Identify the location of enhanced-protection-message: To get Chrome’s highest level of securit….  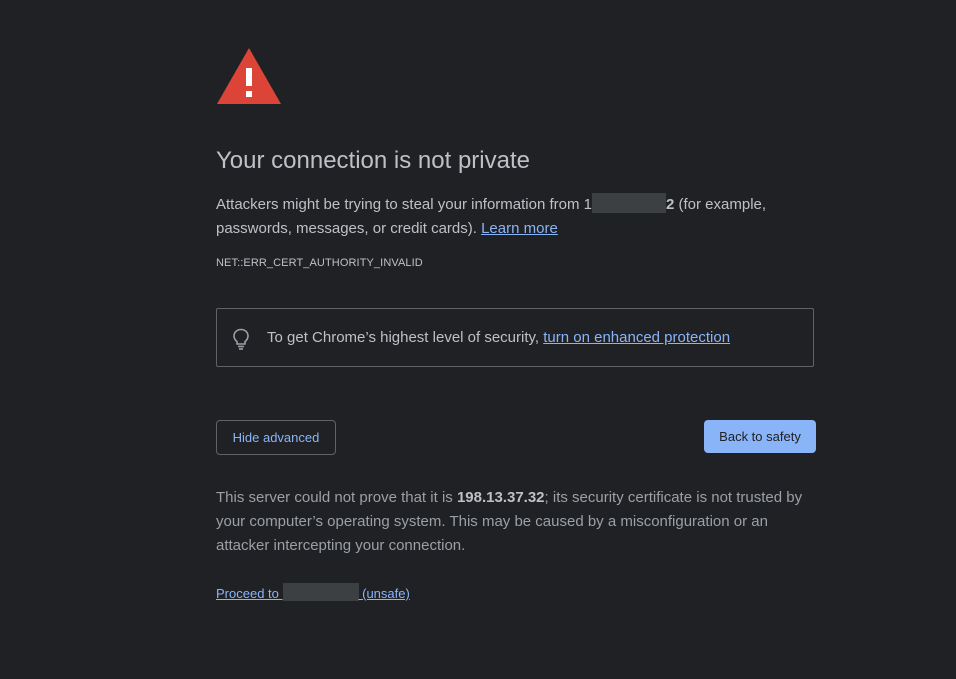
(498, 337).